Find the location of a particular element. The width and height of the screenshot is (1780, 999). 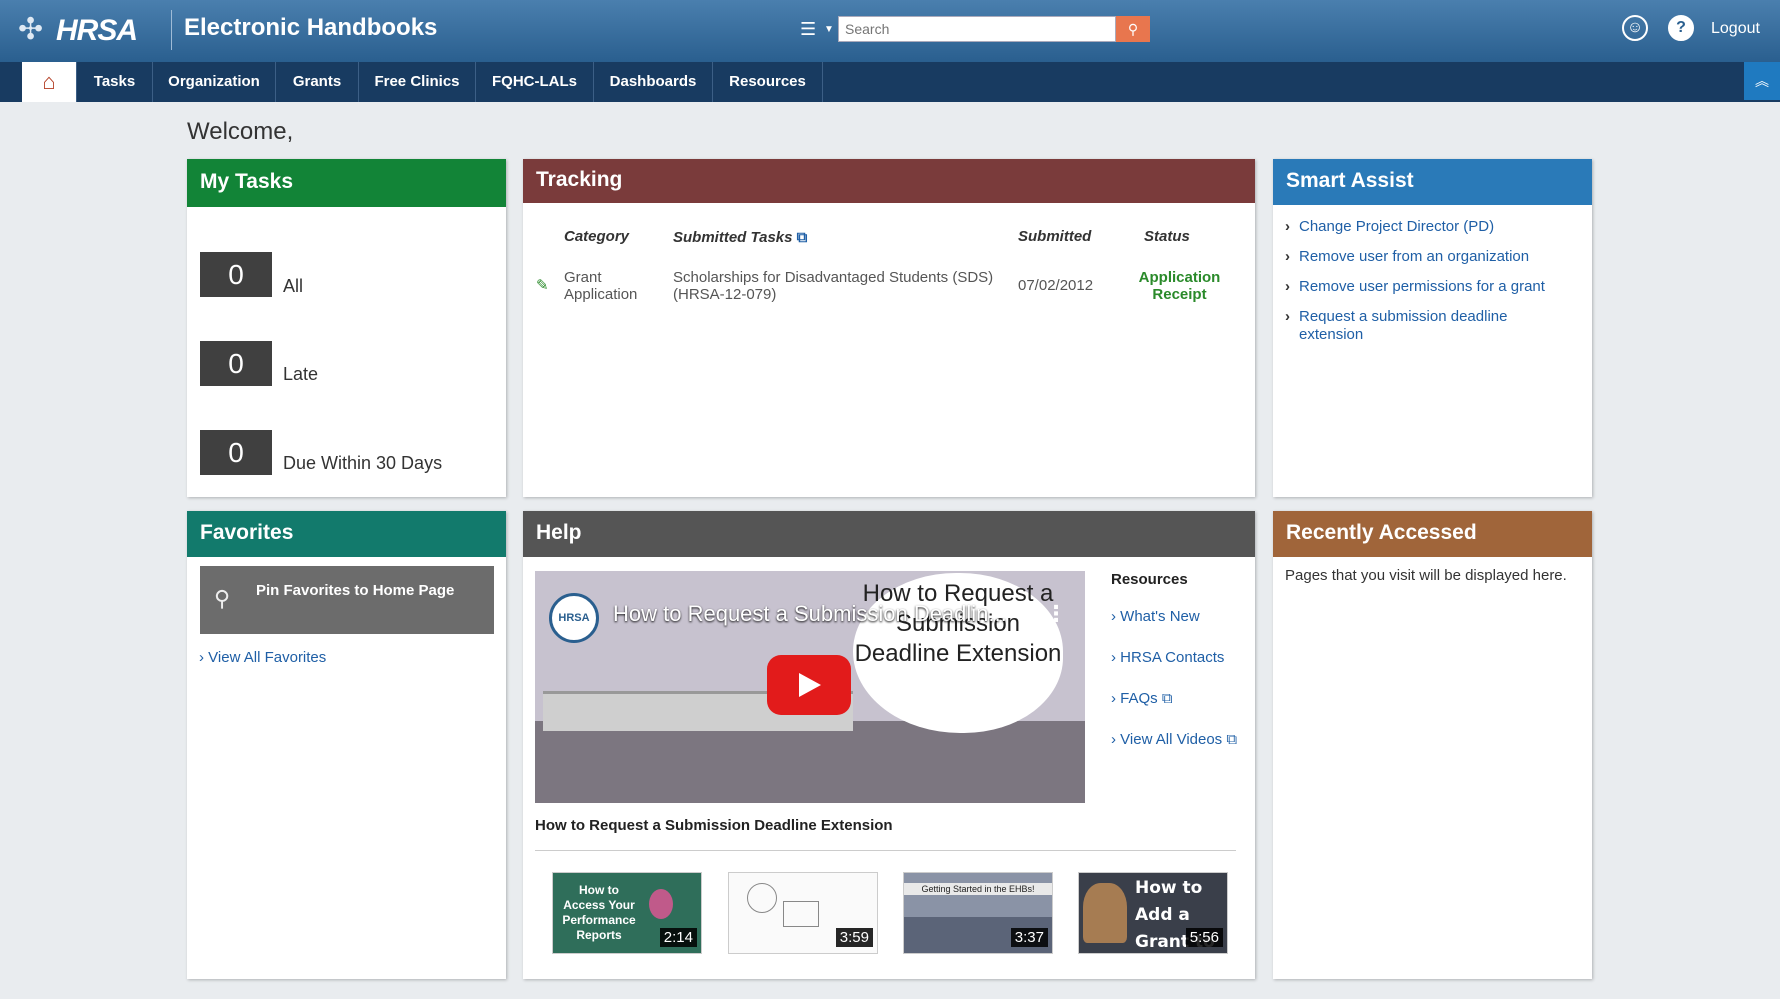

help-divider is located at coordinates (885, 850).